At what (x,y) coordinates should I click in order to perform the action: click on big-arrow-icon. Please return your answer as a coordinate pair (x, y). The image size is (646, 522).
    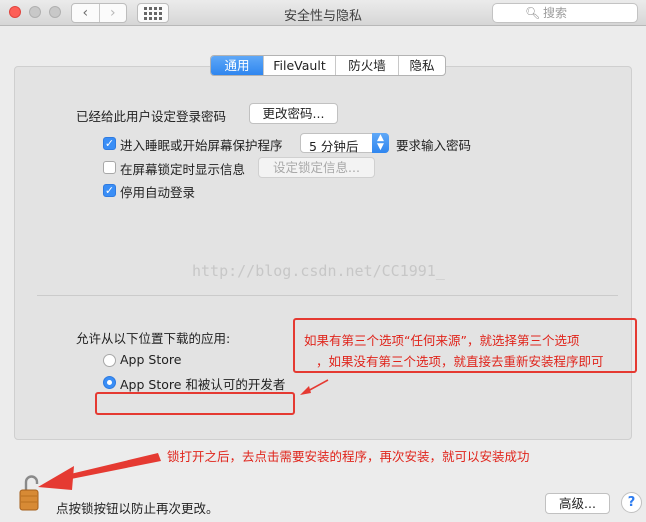
    Looking at the image, I should click on (99, 471).